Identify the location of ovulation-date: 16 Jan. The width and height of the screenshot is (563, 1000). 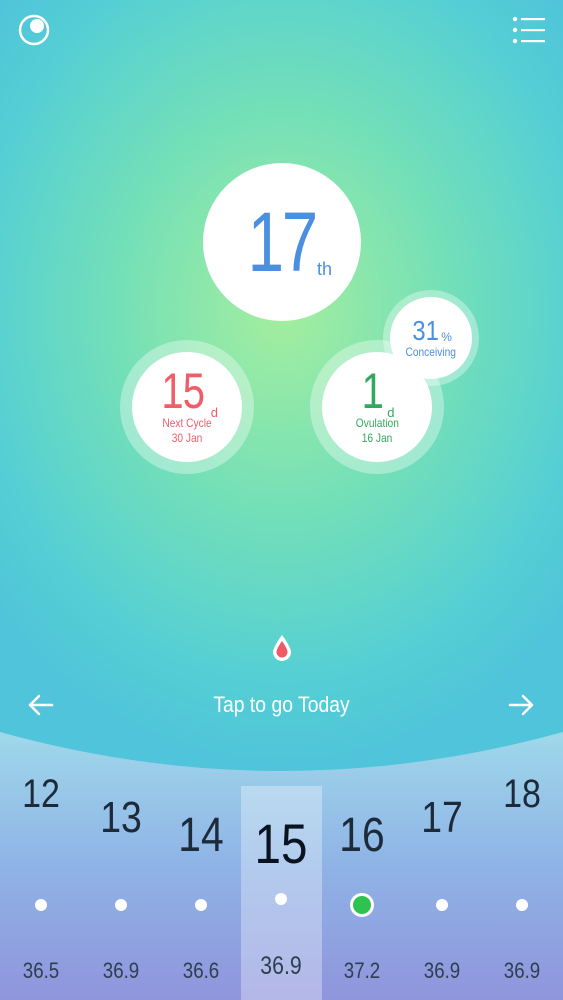
(377, 437).